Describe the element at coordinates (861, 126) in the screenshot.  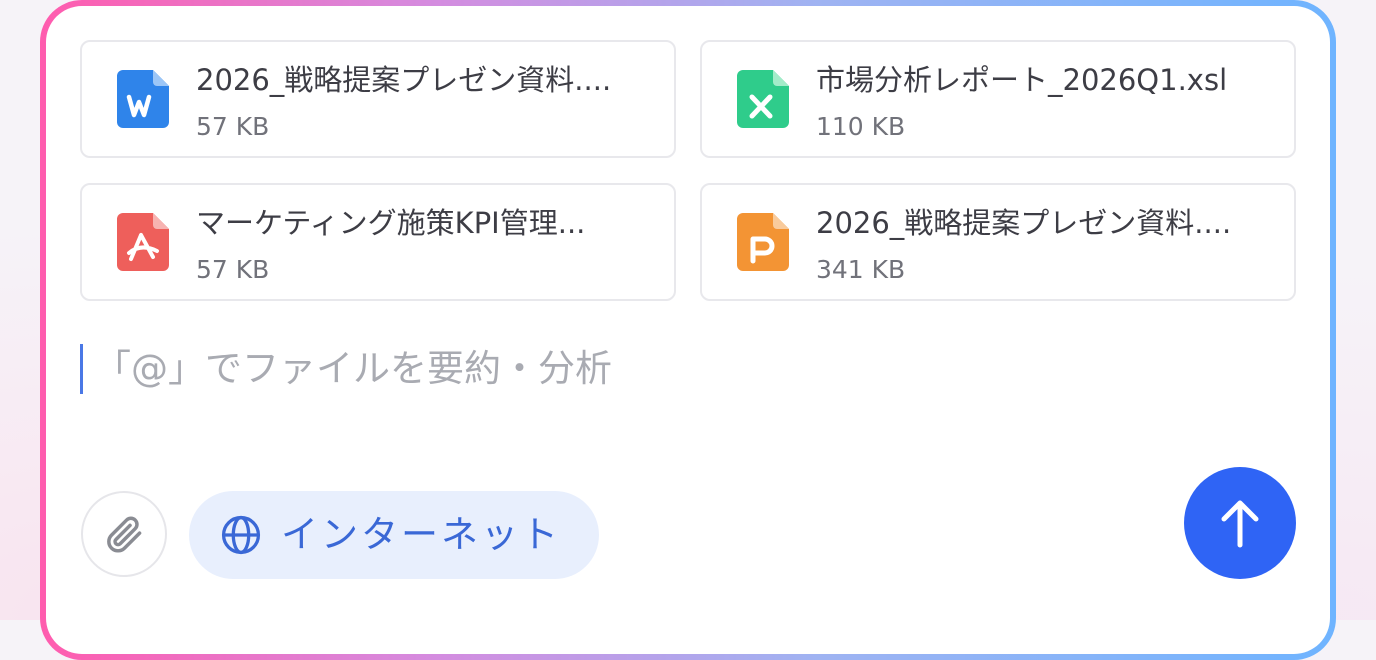
I see `attachment-file-size: 110 KB` at that location.